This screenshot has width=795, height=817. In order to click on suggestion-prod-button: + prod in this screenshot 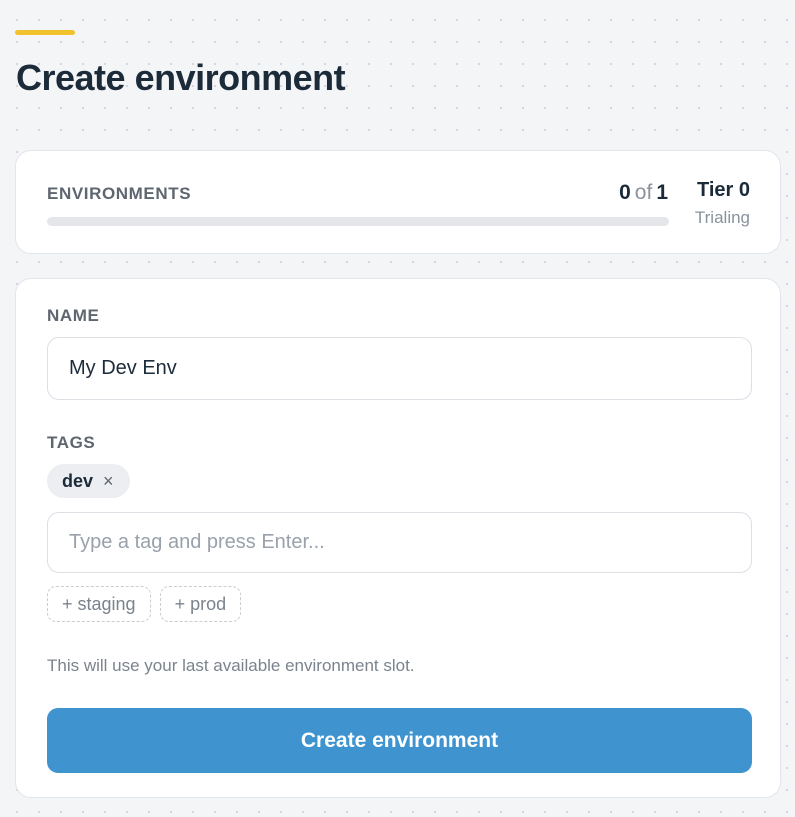, I will do `click(200, 604)`.